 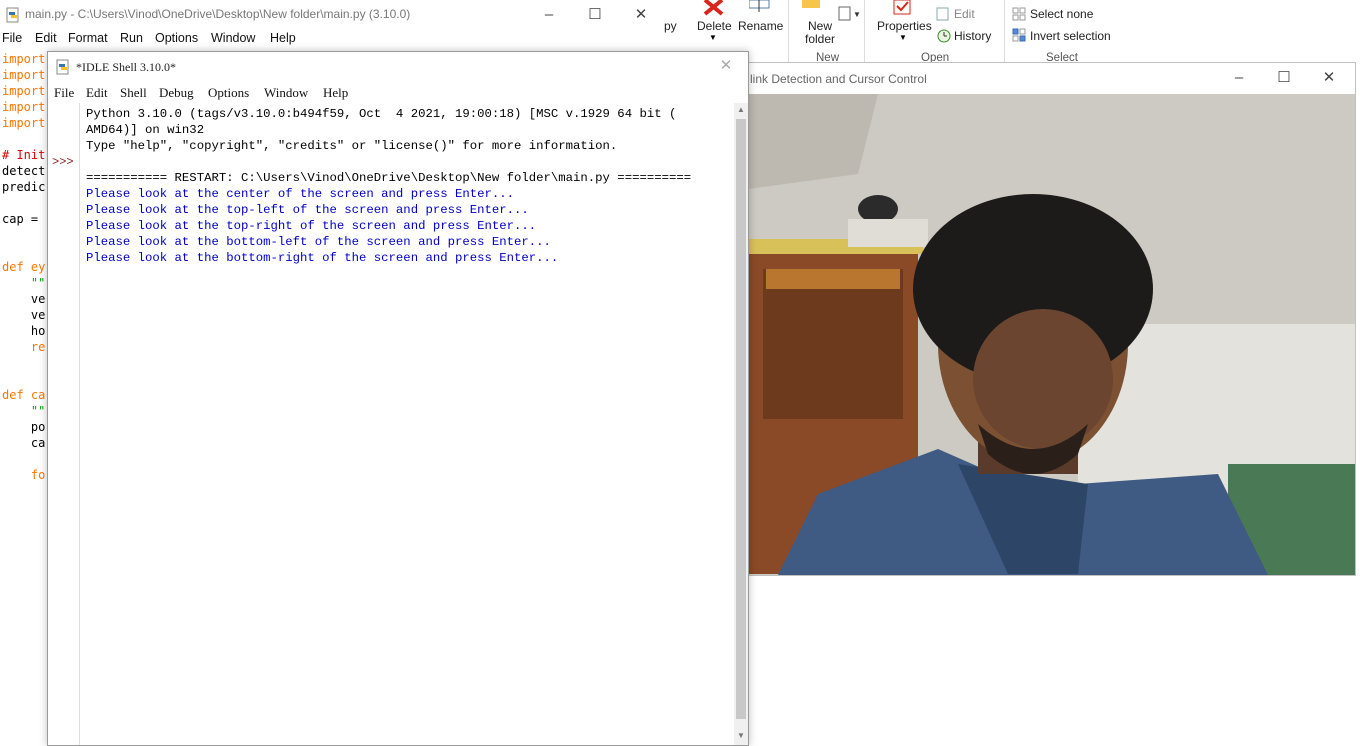 What do you see at coordinates (670, 26) in the screenshot?
I see `copy-label-partial: py` at bounding box center [670, 26].